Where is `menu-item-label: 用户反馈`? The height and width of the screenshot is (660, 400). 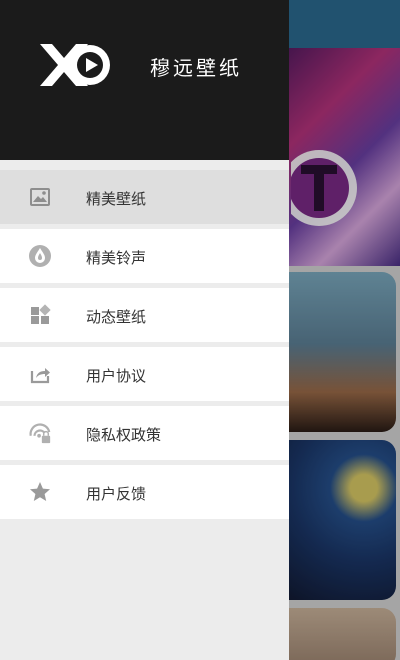 menu-item-label: 用户反馈 is located at coordinates (116, 494).